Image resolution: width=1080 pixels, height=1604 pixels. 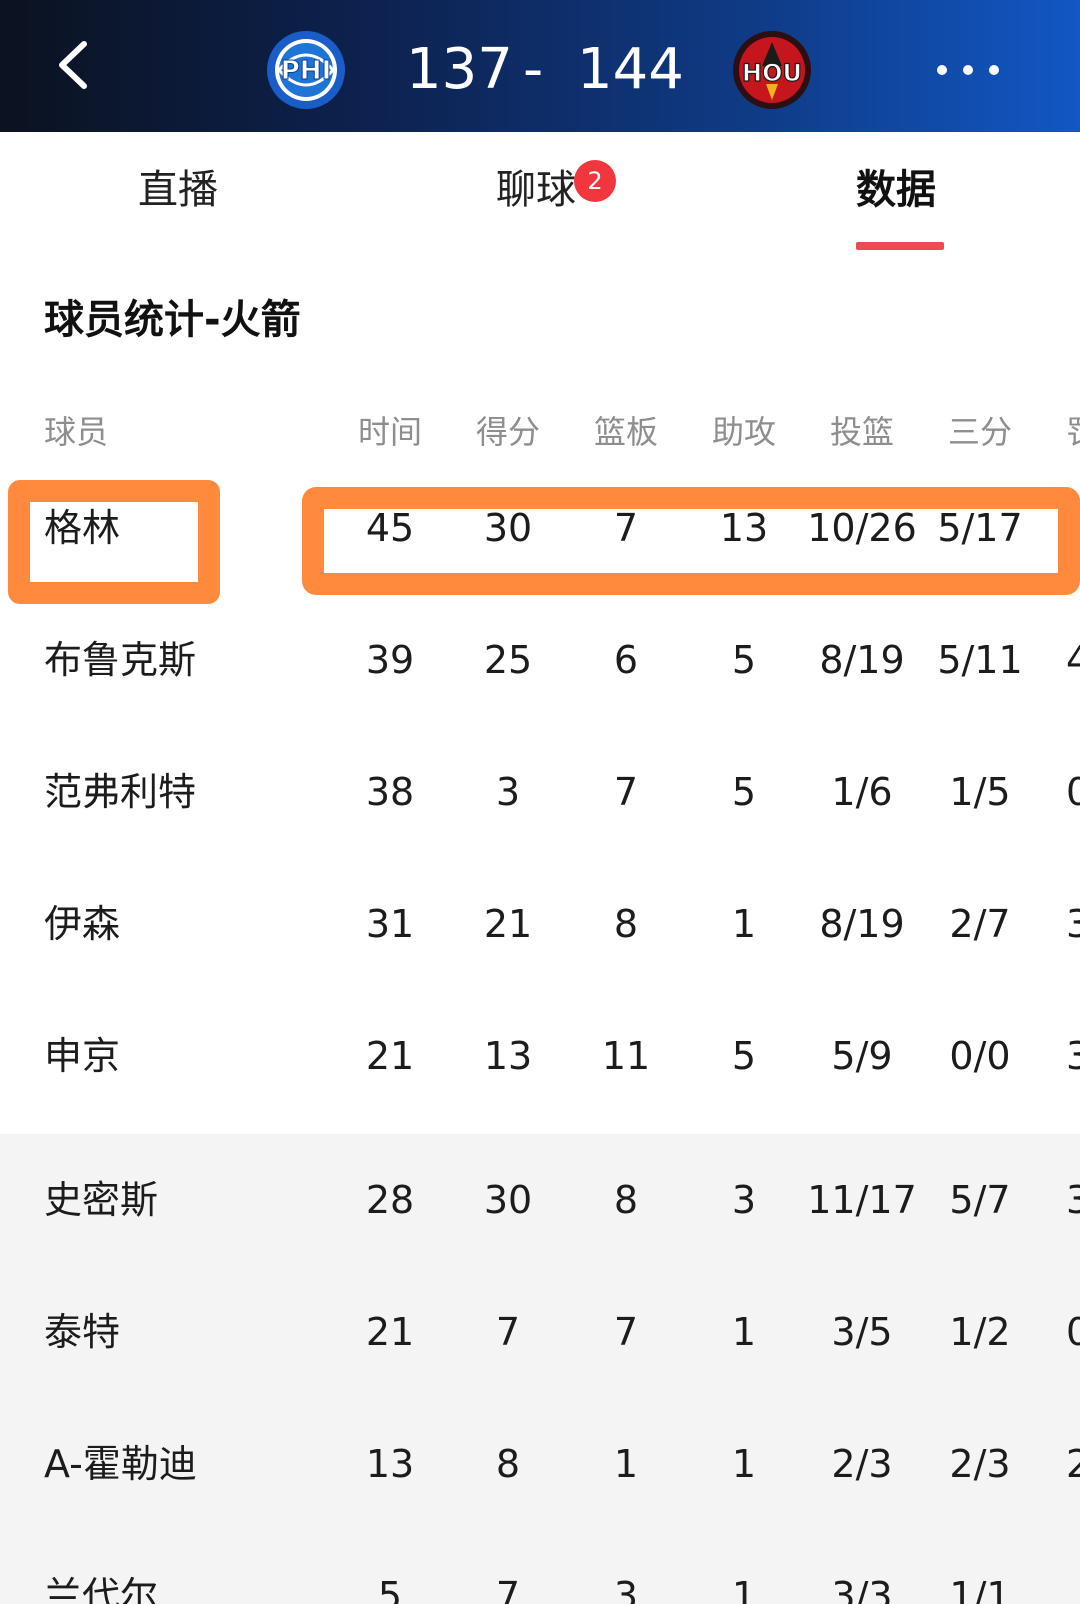 I want to click on stat-three-pointers: 0/0, so click(x=980, y=1056).